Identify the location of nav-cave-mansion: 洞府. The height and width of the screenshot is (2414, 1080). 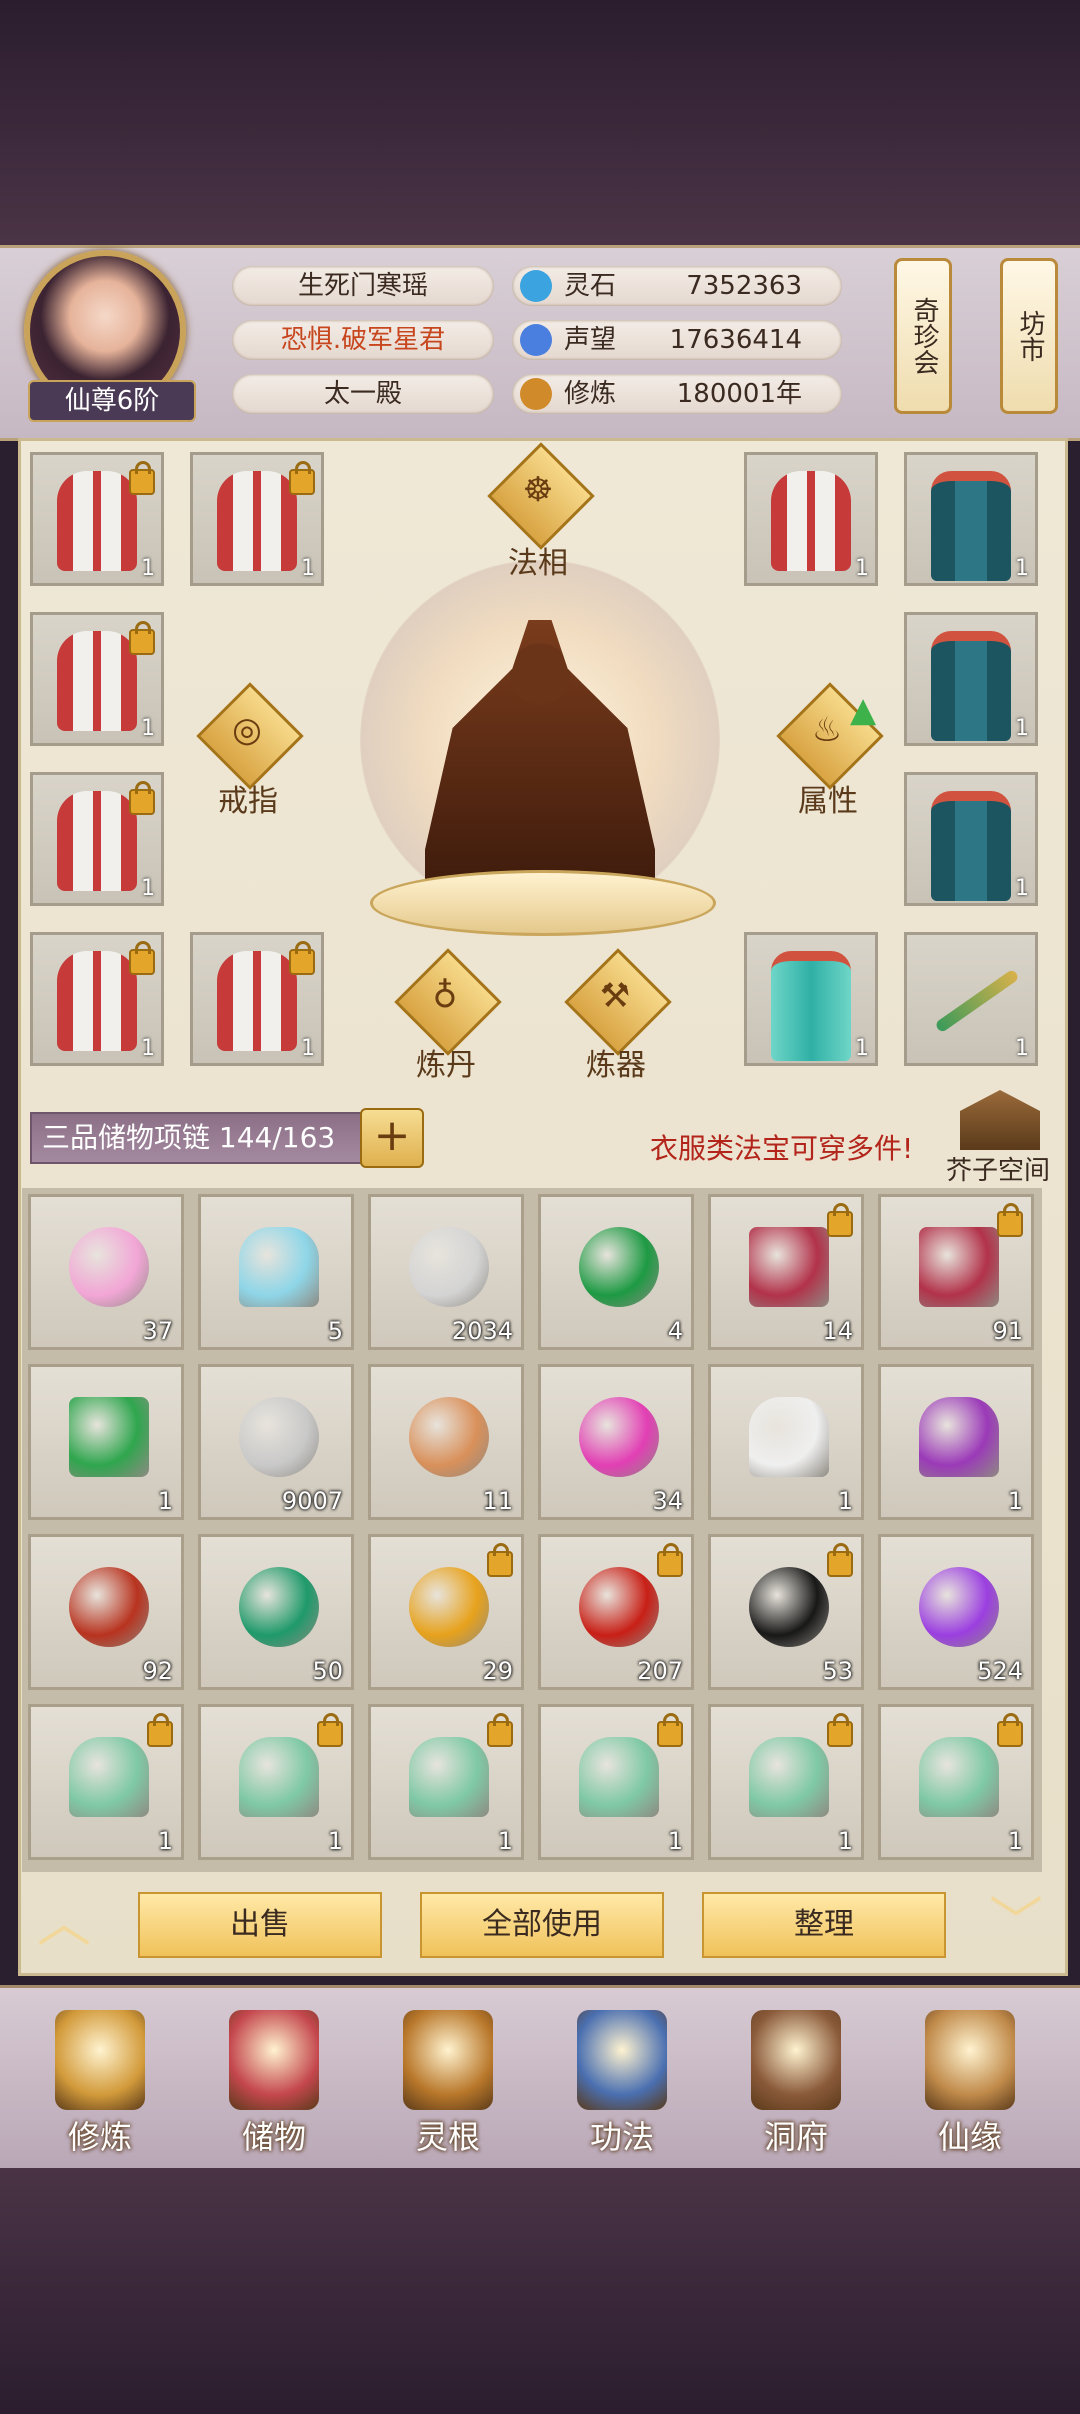
(796, 2085).